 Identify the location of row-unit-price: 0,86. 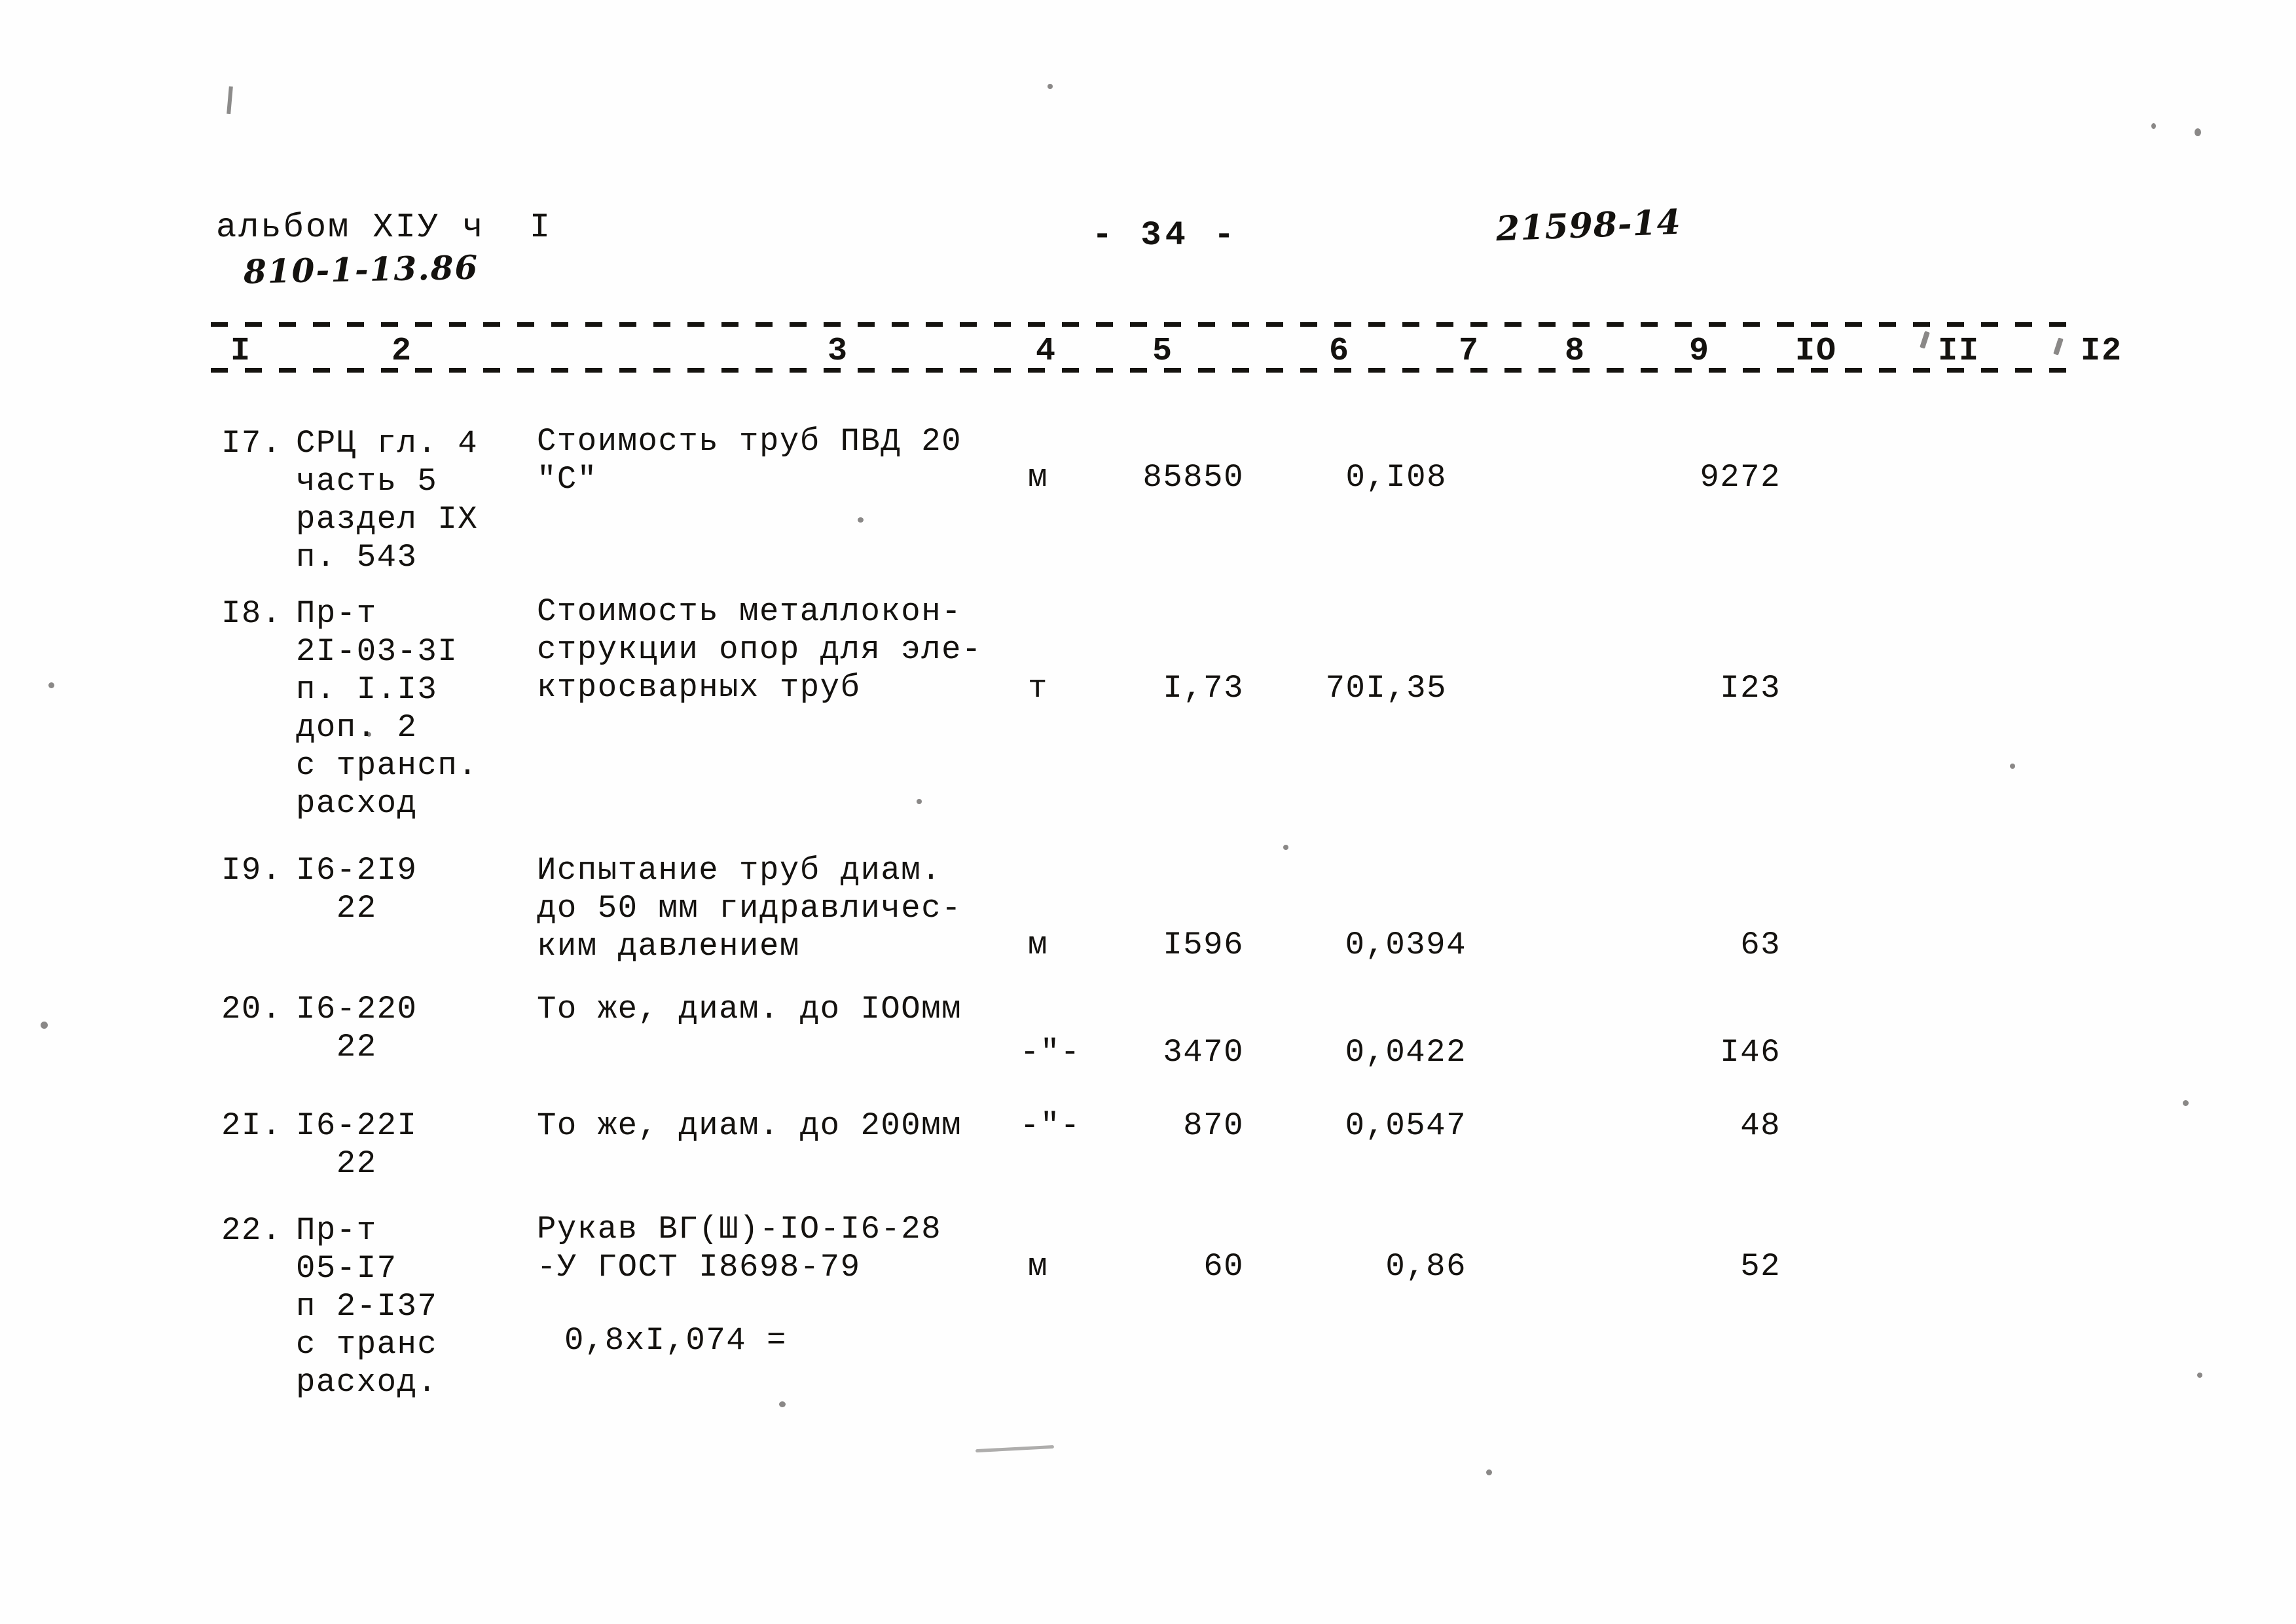
(1426, 1266).